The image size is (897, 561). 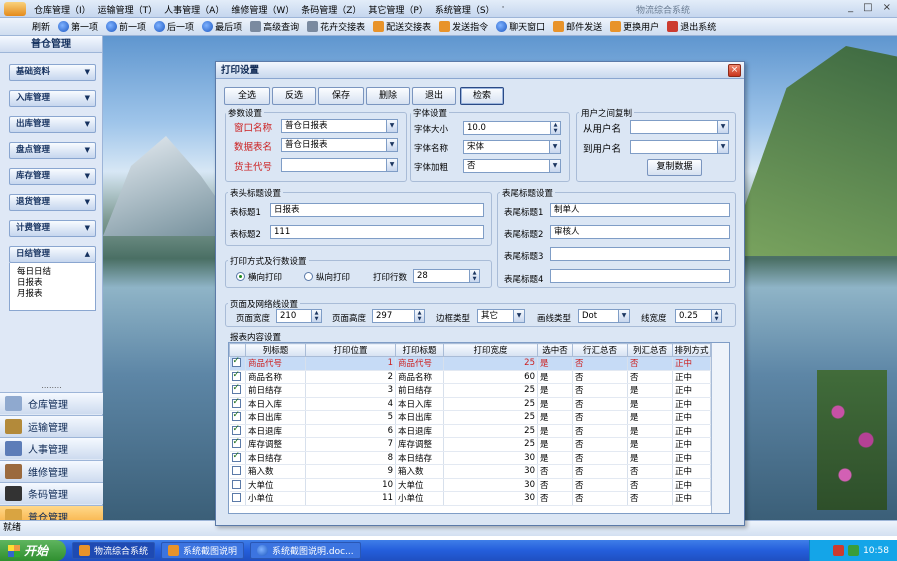 I want to click on table-row: 商品名称2商品名称60是否否正中, so click(x=470, y=377).